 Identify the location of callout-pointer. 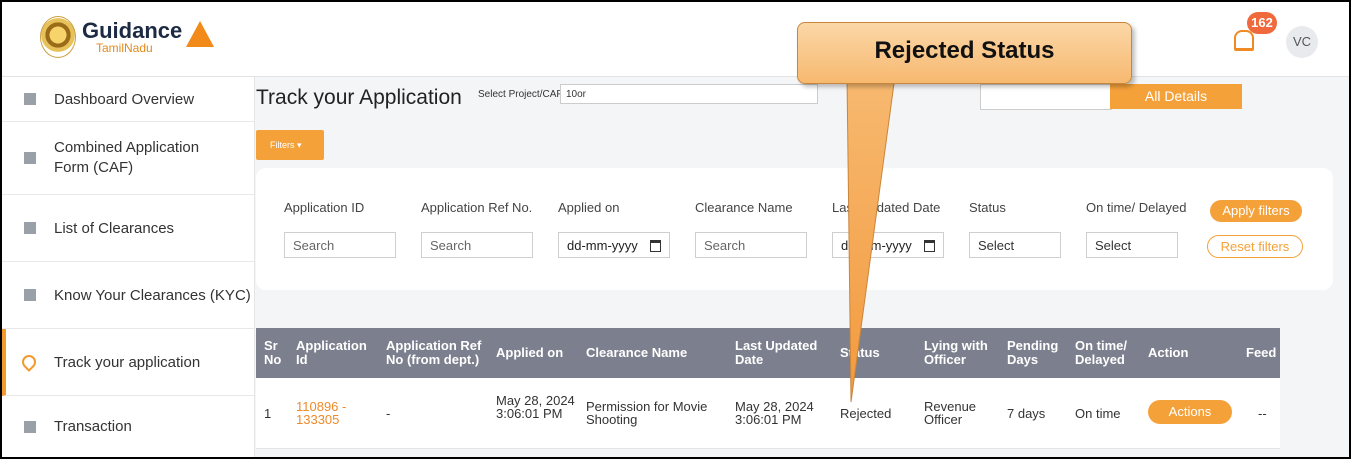
(871, 239).